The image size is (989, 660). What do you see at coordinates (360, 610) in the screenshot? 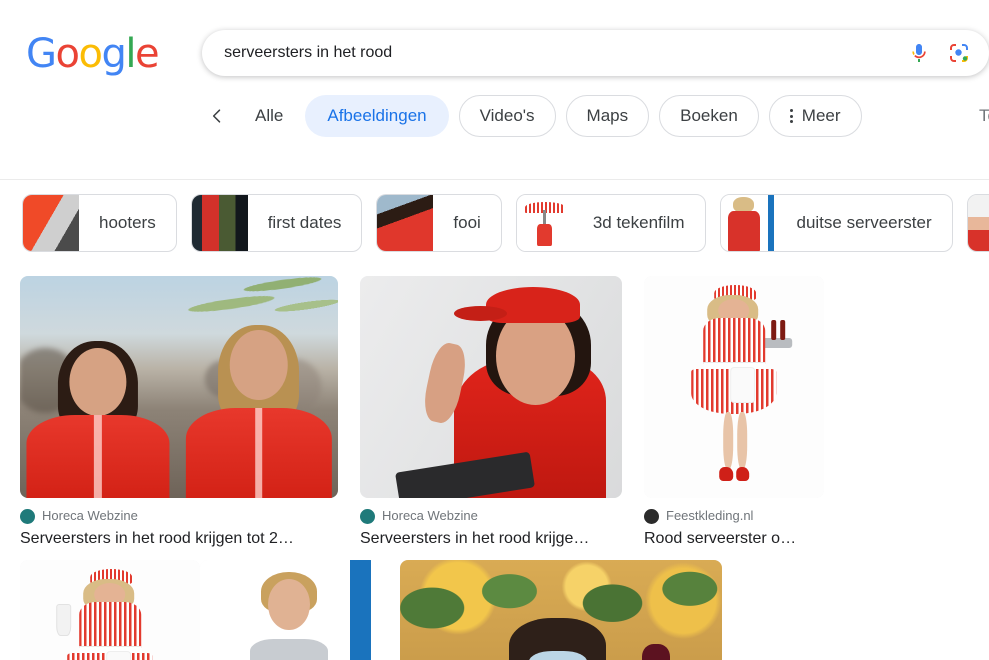
I see `blue-band-shape` at bounding box center [360, 610].